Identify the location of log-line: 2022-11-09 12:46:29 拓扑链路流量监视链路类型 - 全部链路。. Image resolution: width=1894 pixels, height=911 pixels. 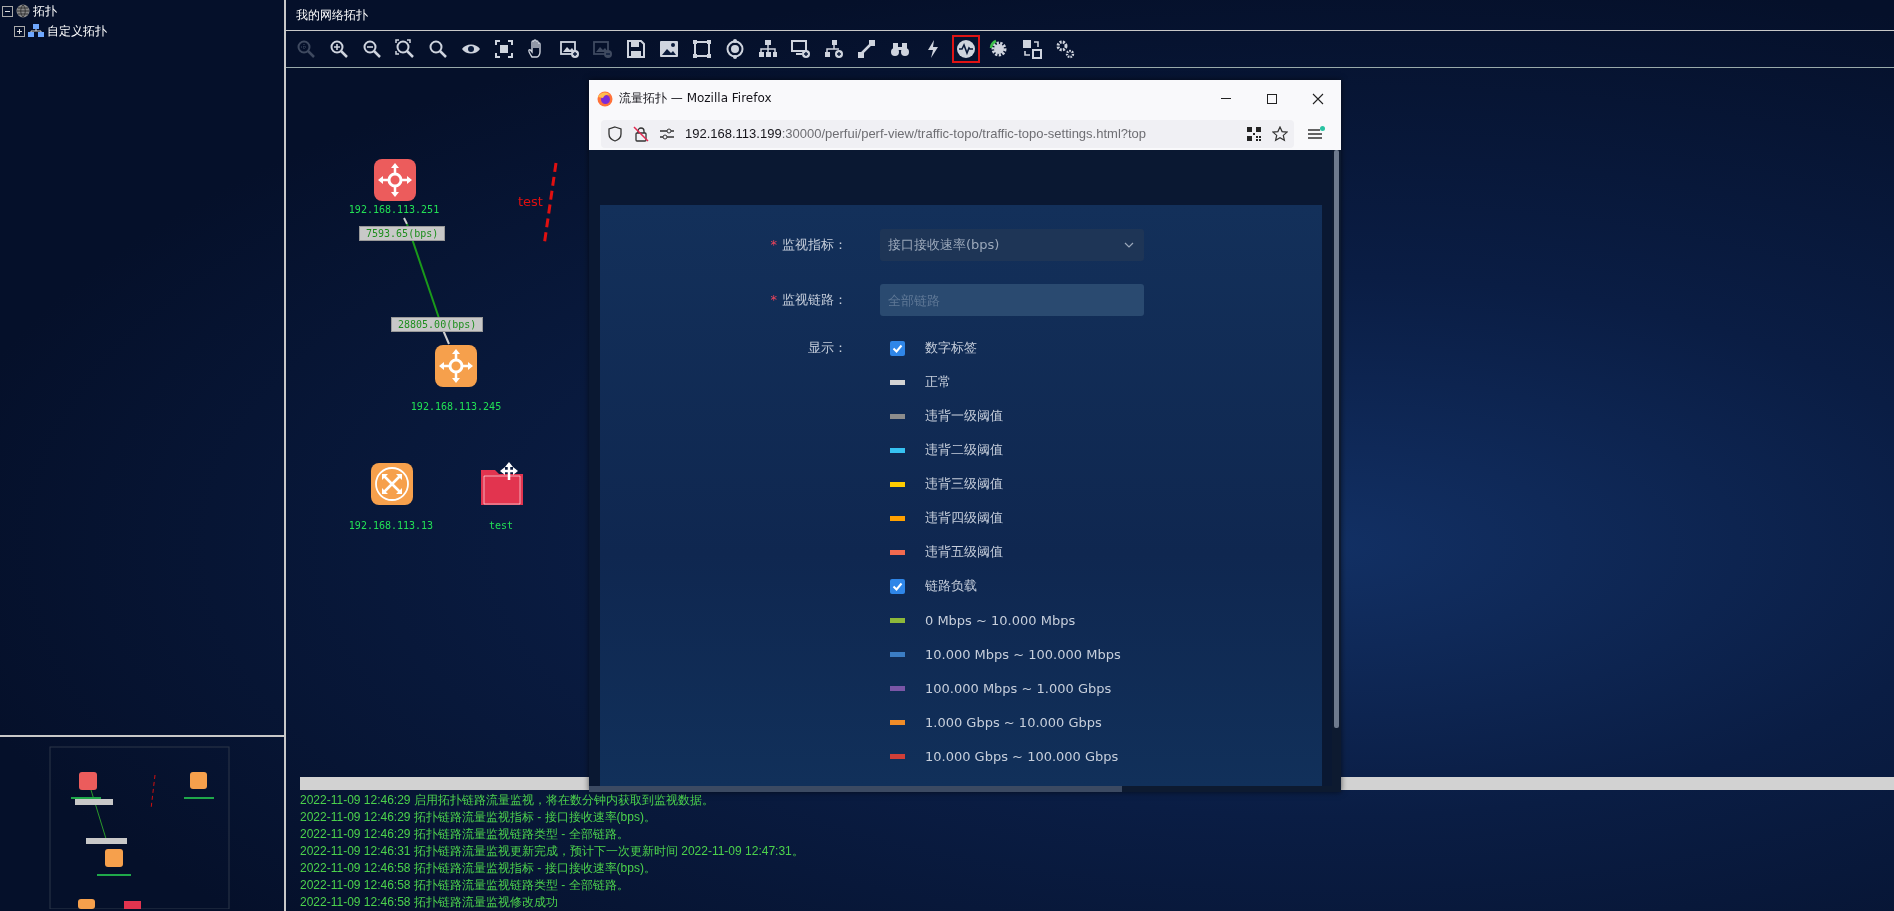
(465, 834).